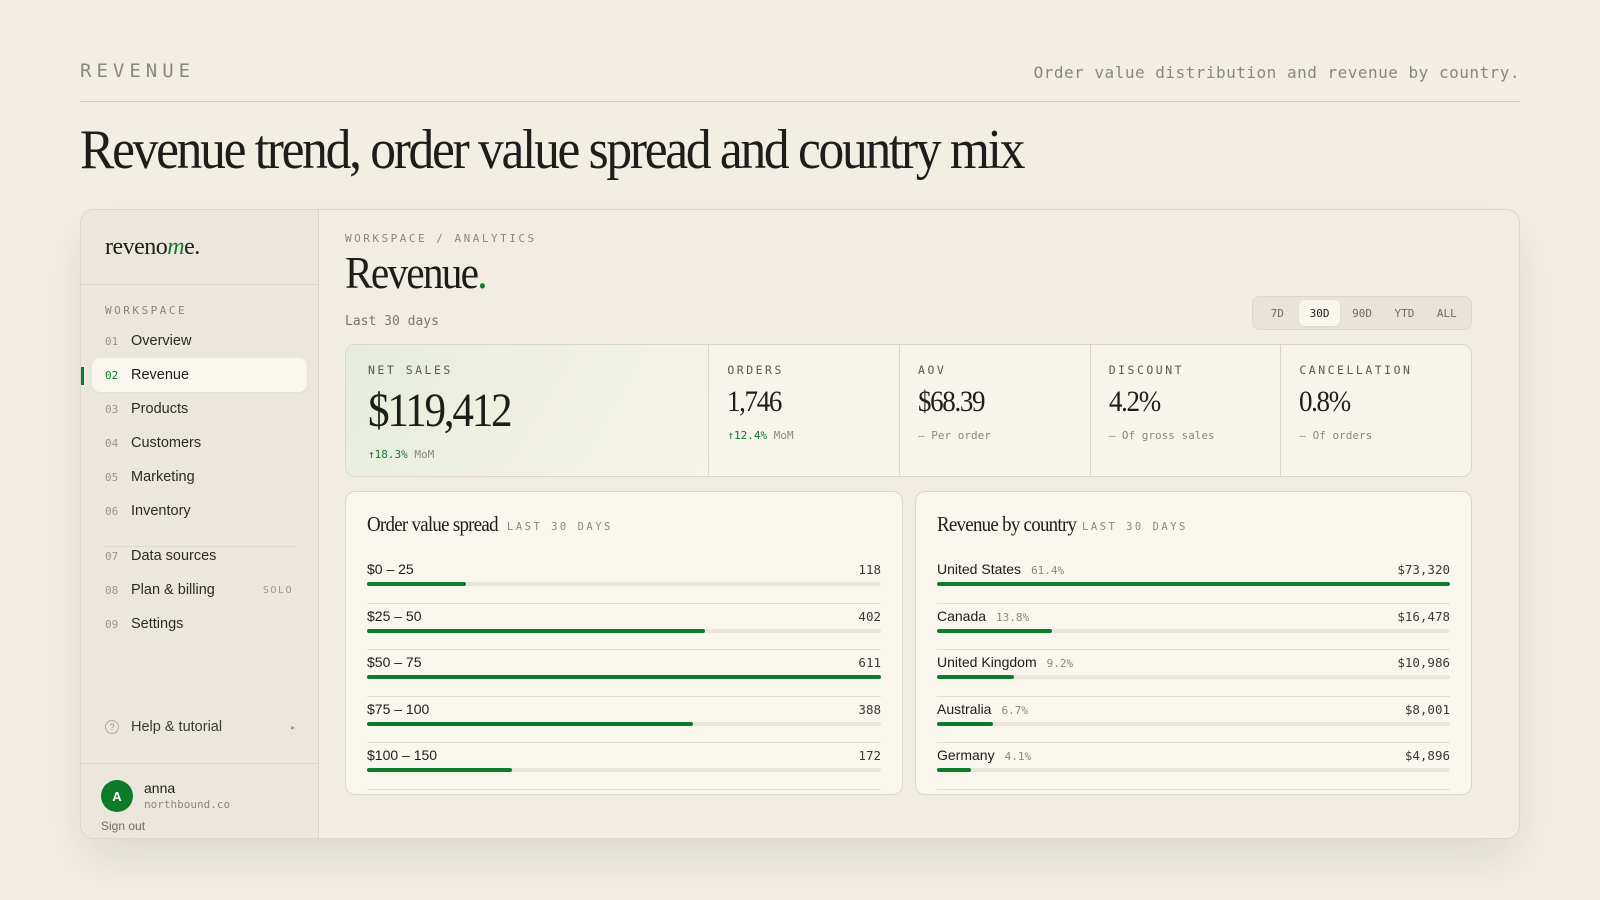 The width and height of the screenshot is (1600, 900). Describe the element at coordinates (624, 673) in the screenshot. I see `order-value-row: $50 – 75 611` at that location.